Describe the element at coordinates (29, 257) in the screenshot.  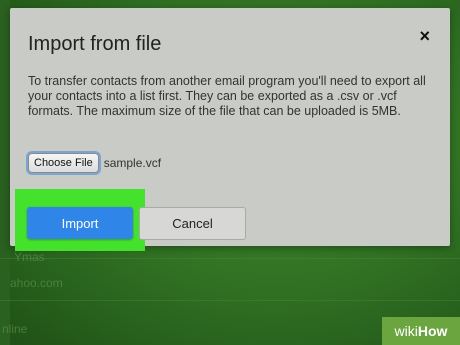
I see `background-contact-name: Ymas` at that location.